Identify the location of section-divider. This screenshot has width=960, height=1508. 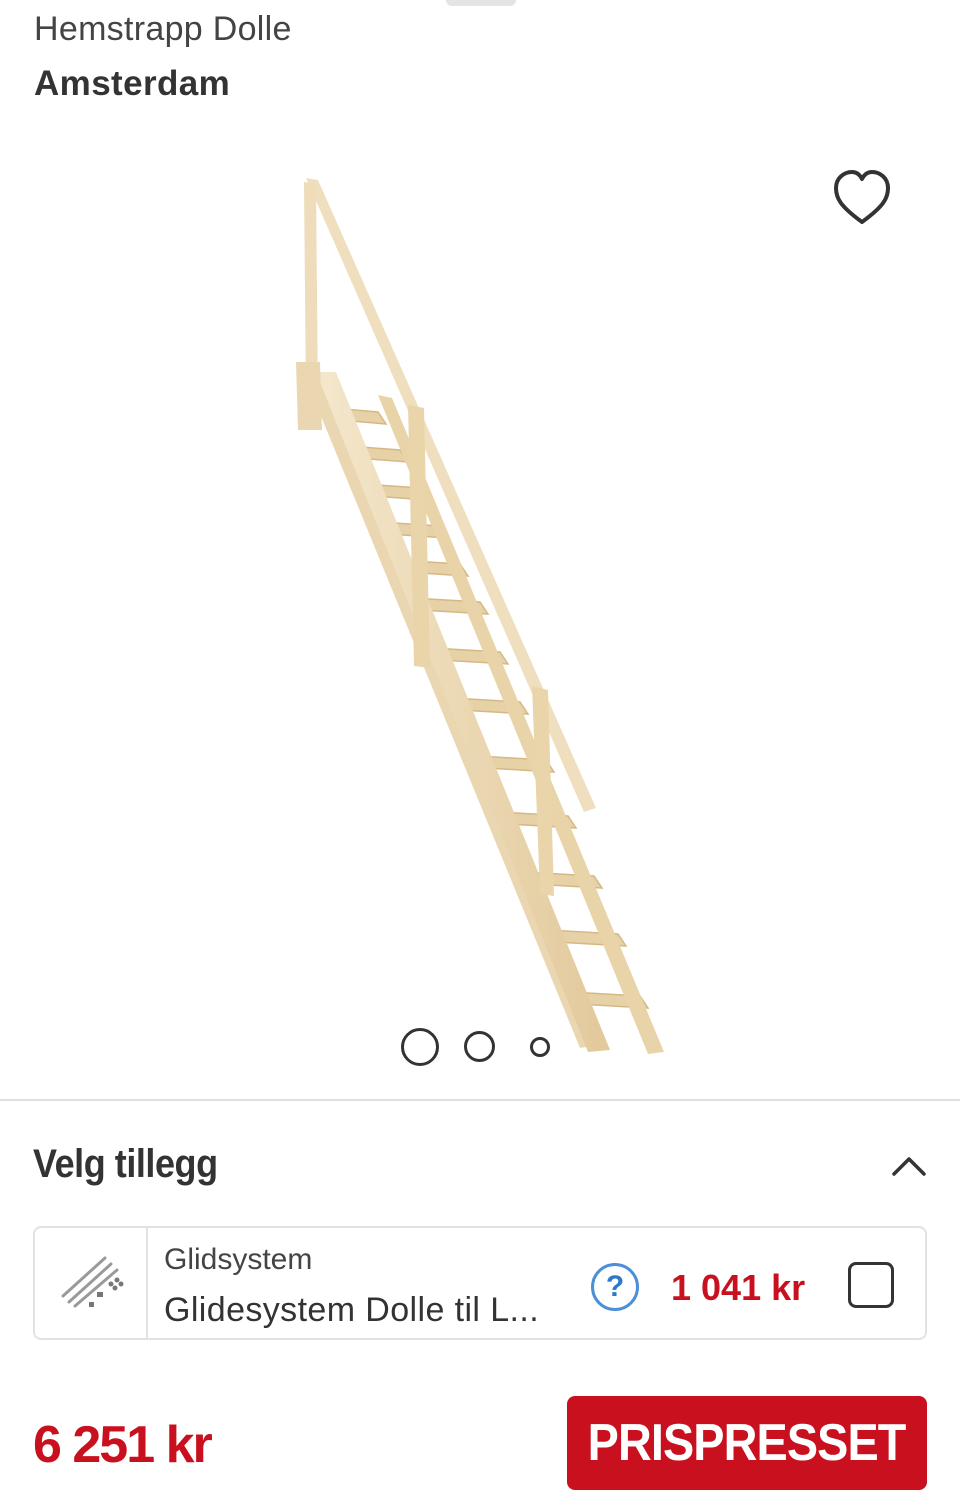
(480, 1100).